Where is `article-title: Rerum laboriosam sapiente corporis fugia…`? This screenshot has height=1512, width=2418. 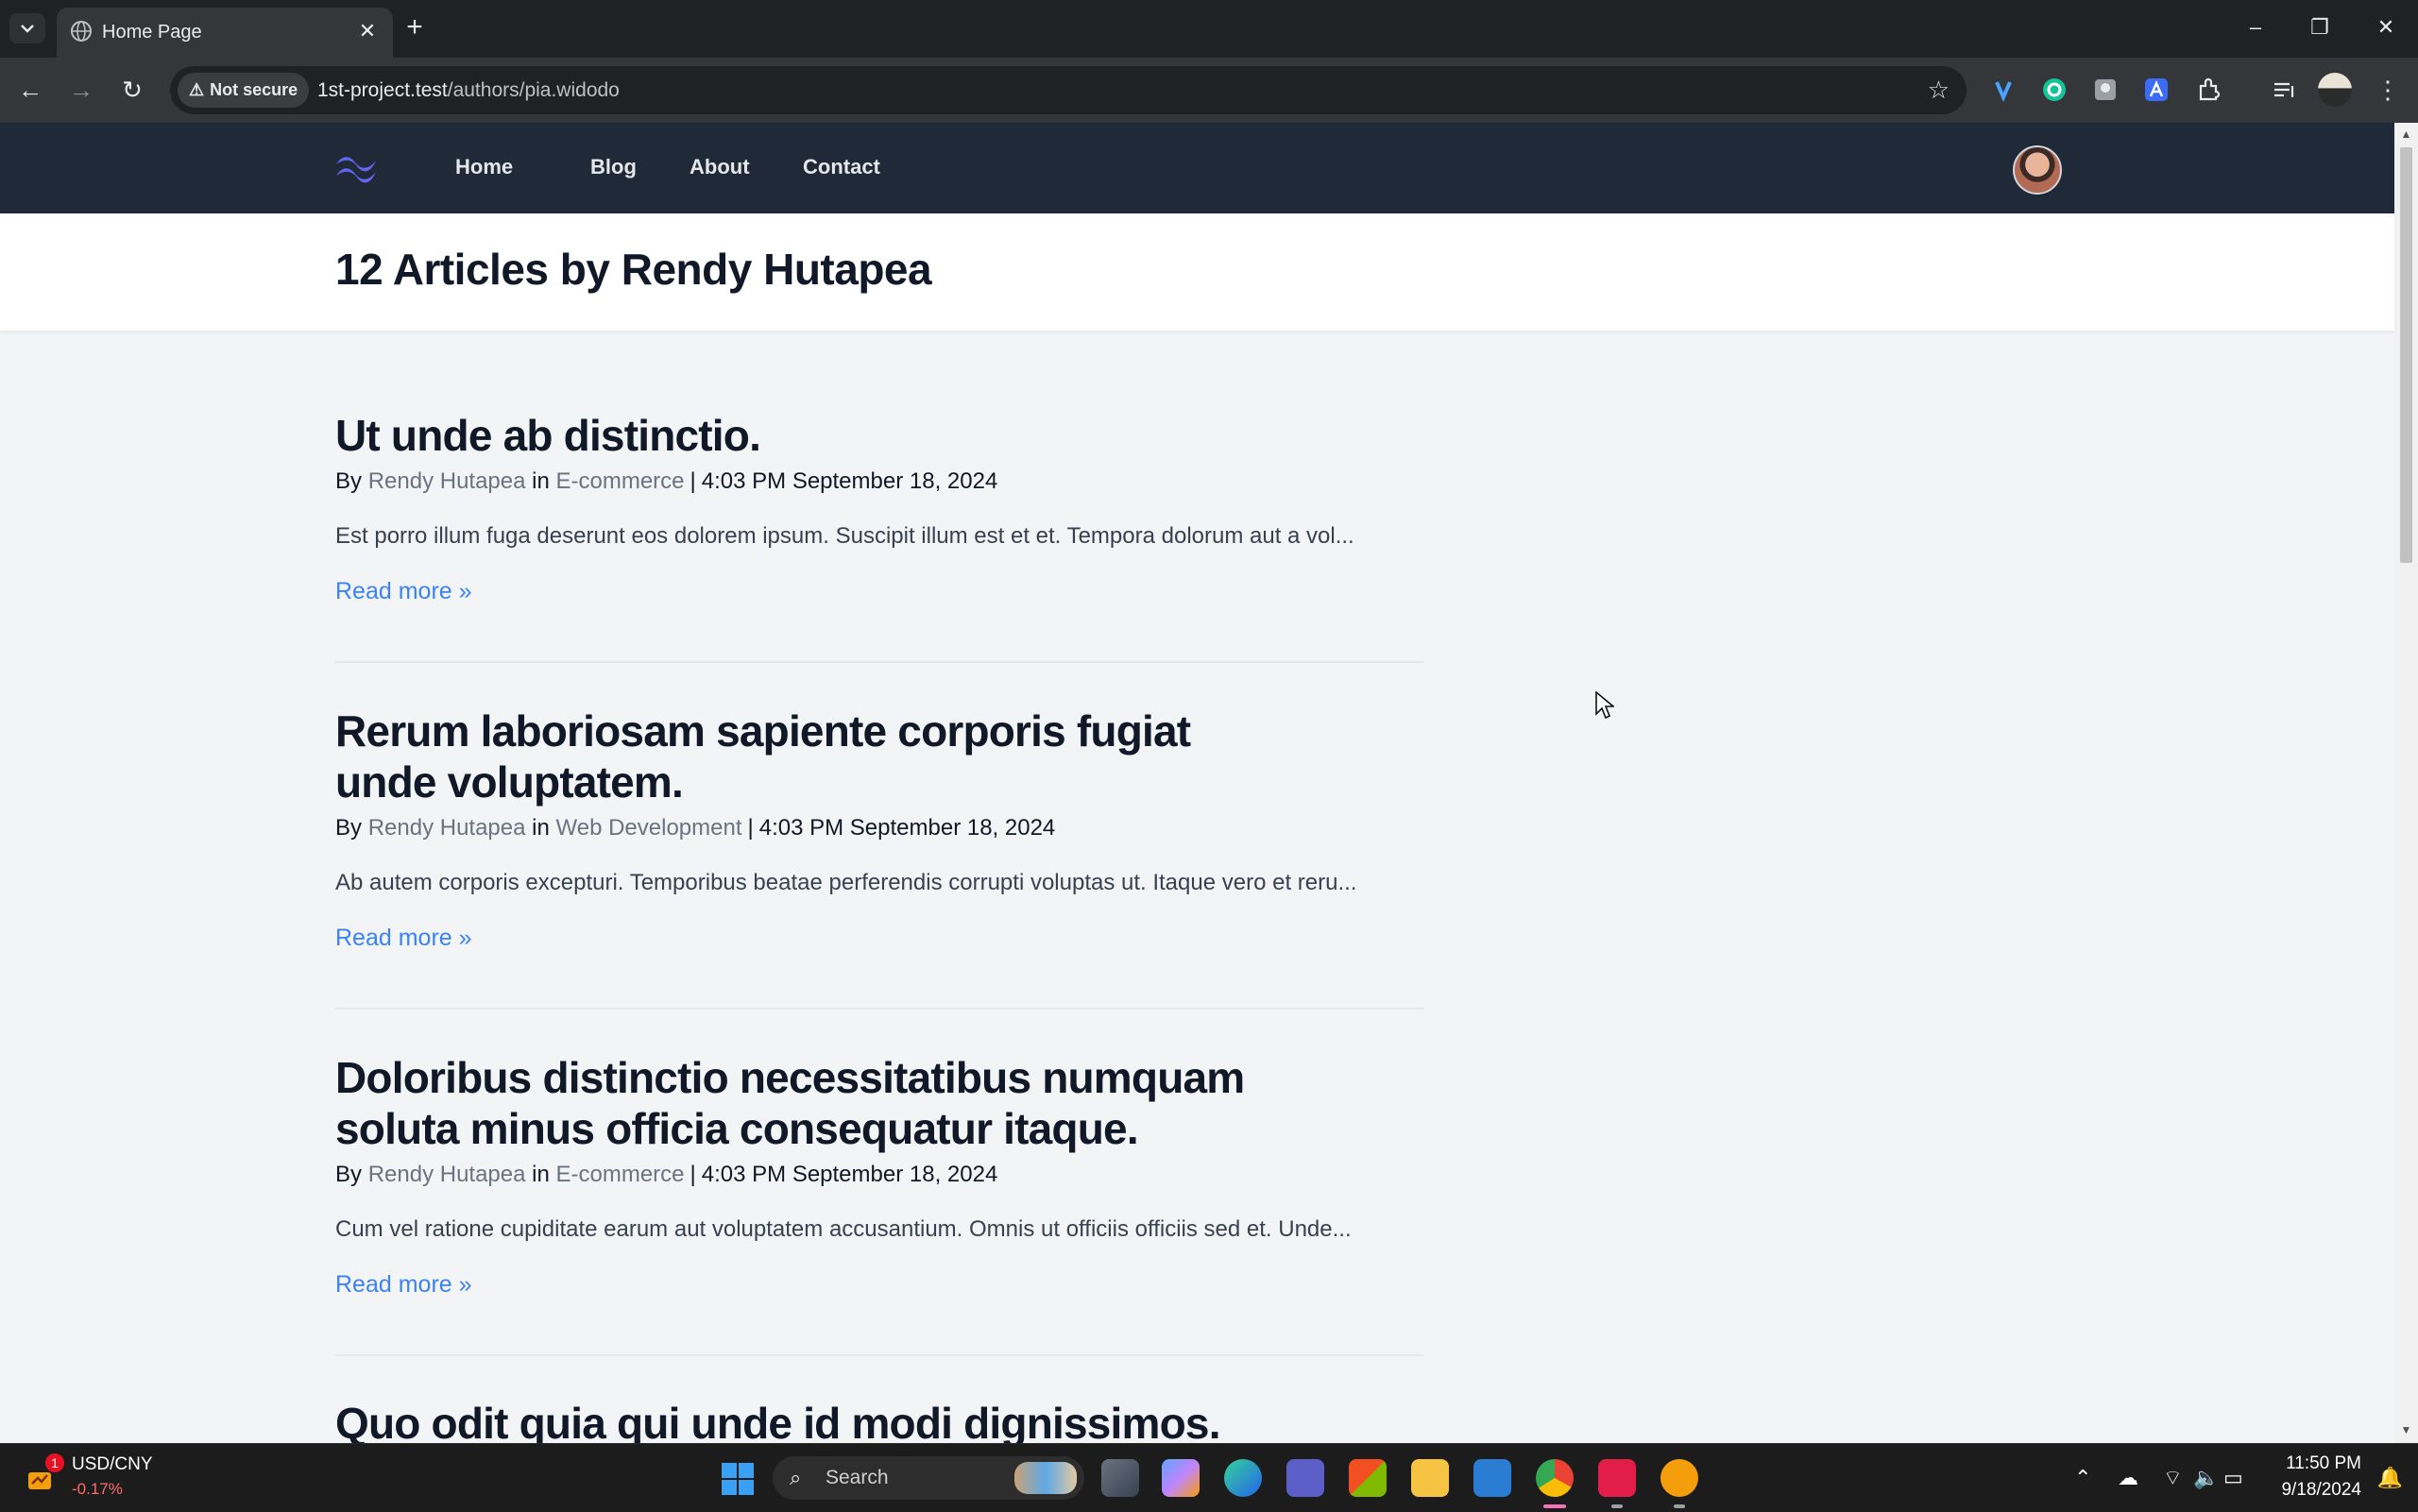
article-title: Rerum laboriosam sapiente corporis fugia… is located at coordinates (807, 756).